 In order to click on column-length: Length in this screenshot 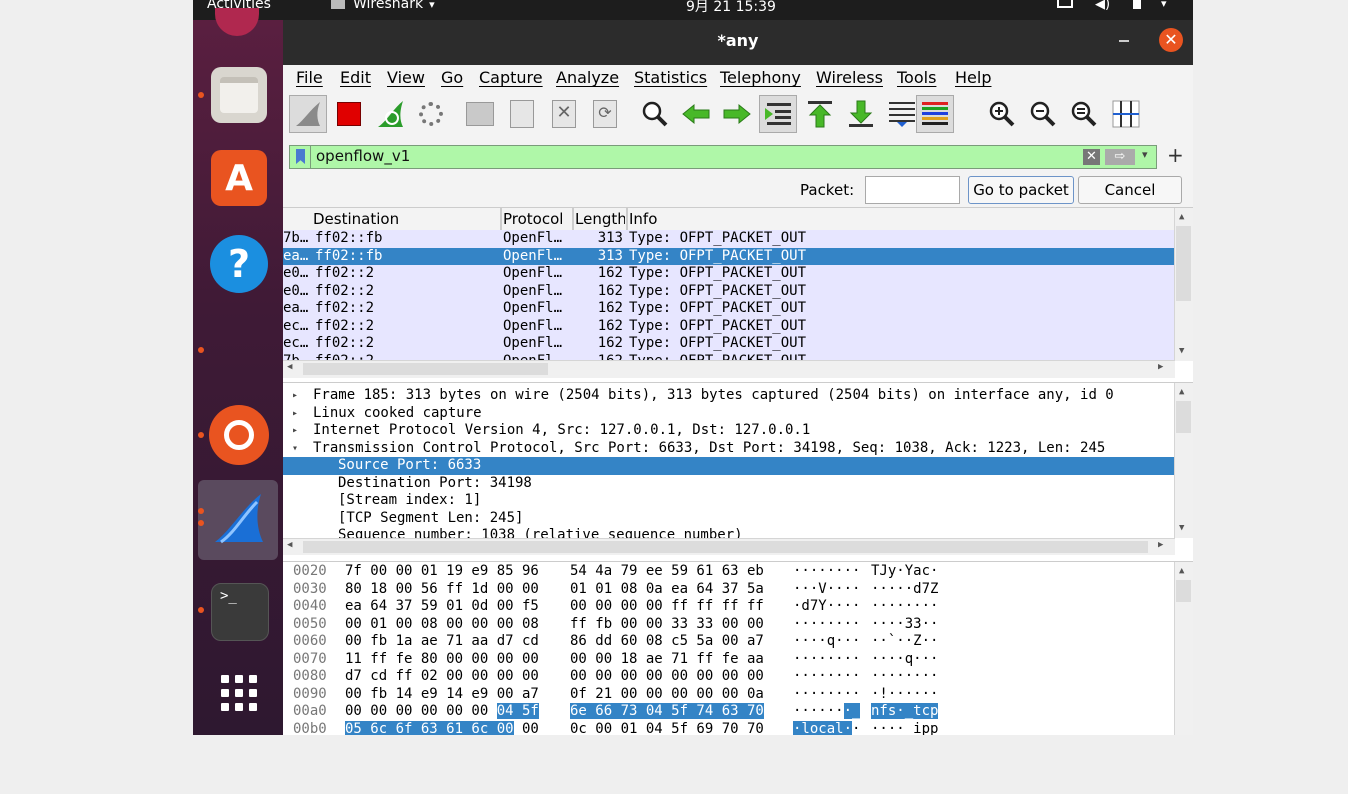, I will do `click(600, 219)`.